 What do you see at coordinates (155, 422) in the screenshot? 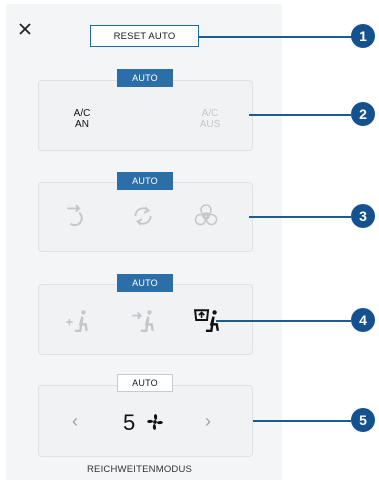
I see `fan-icon` at bounding box center [155, 422].